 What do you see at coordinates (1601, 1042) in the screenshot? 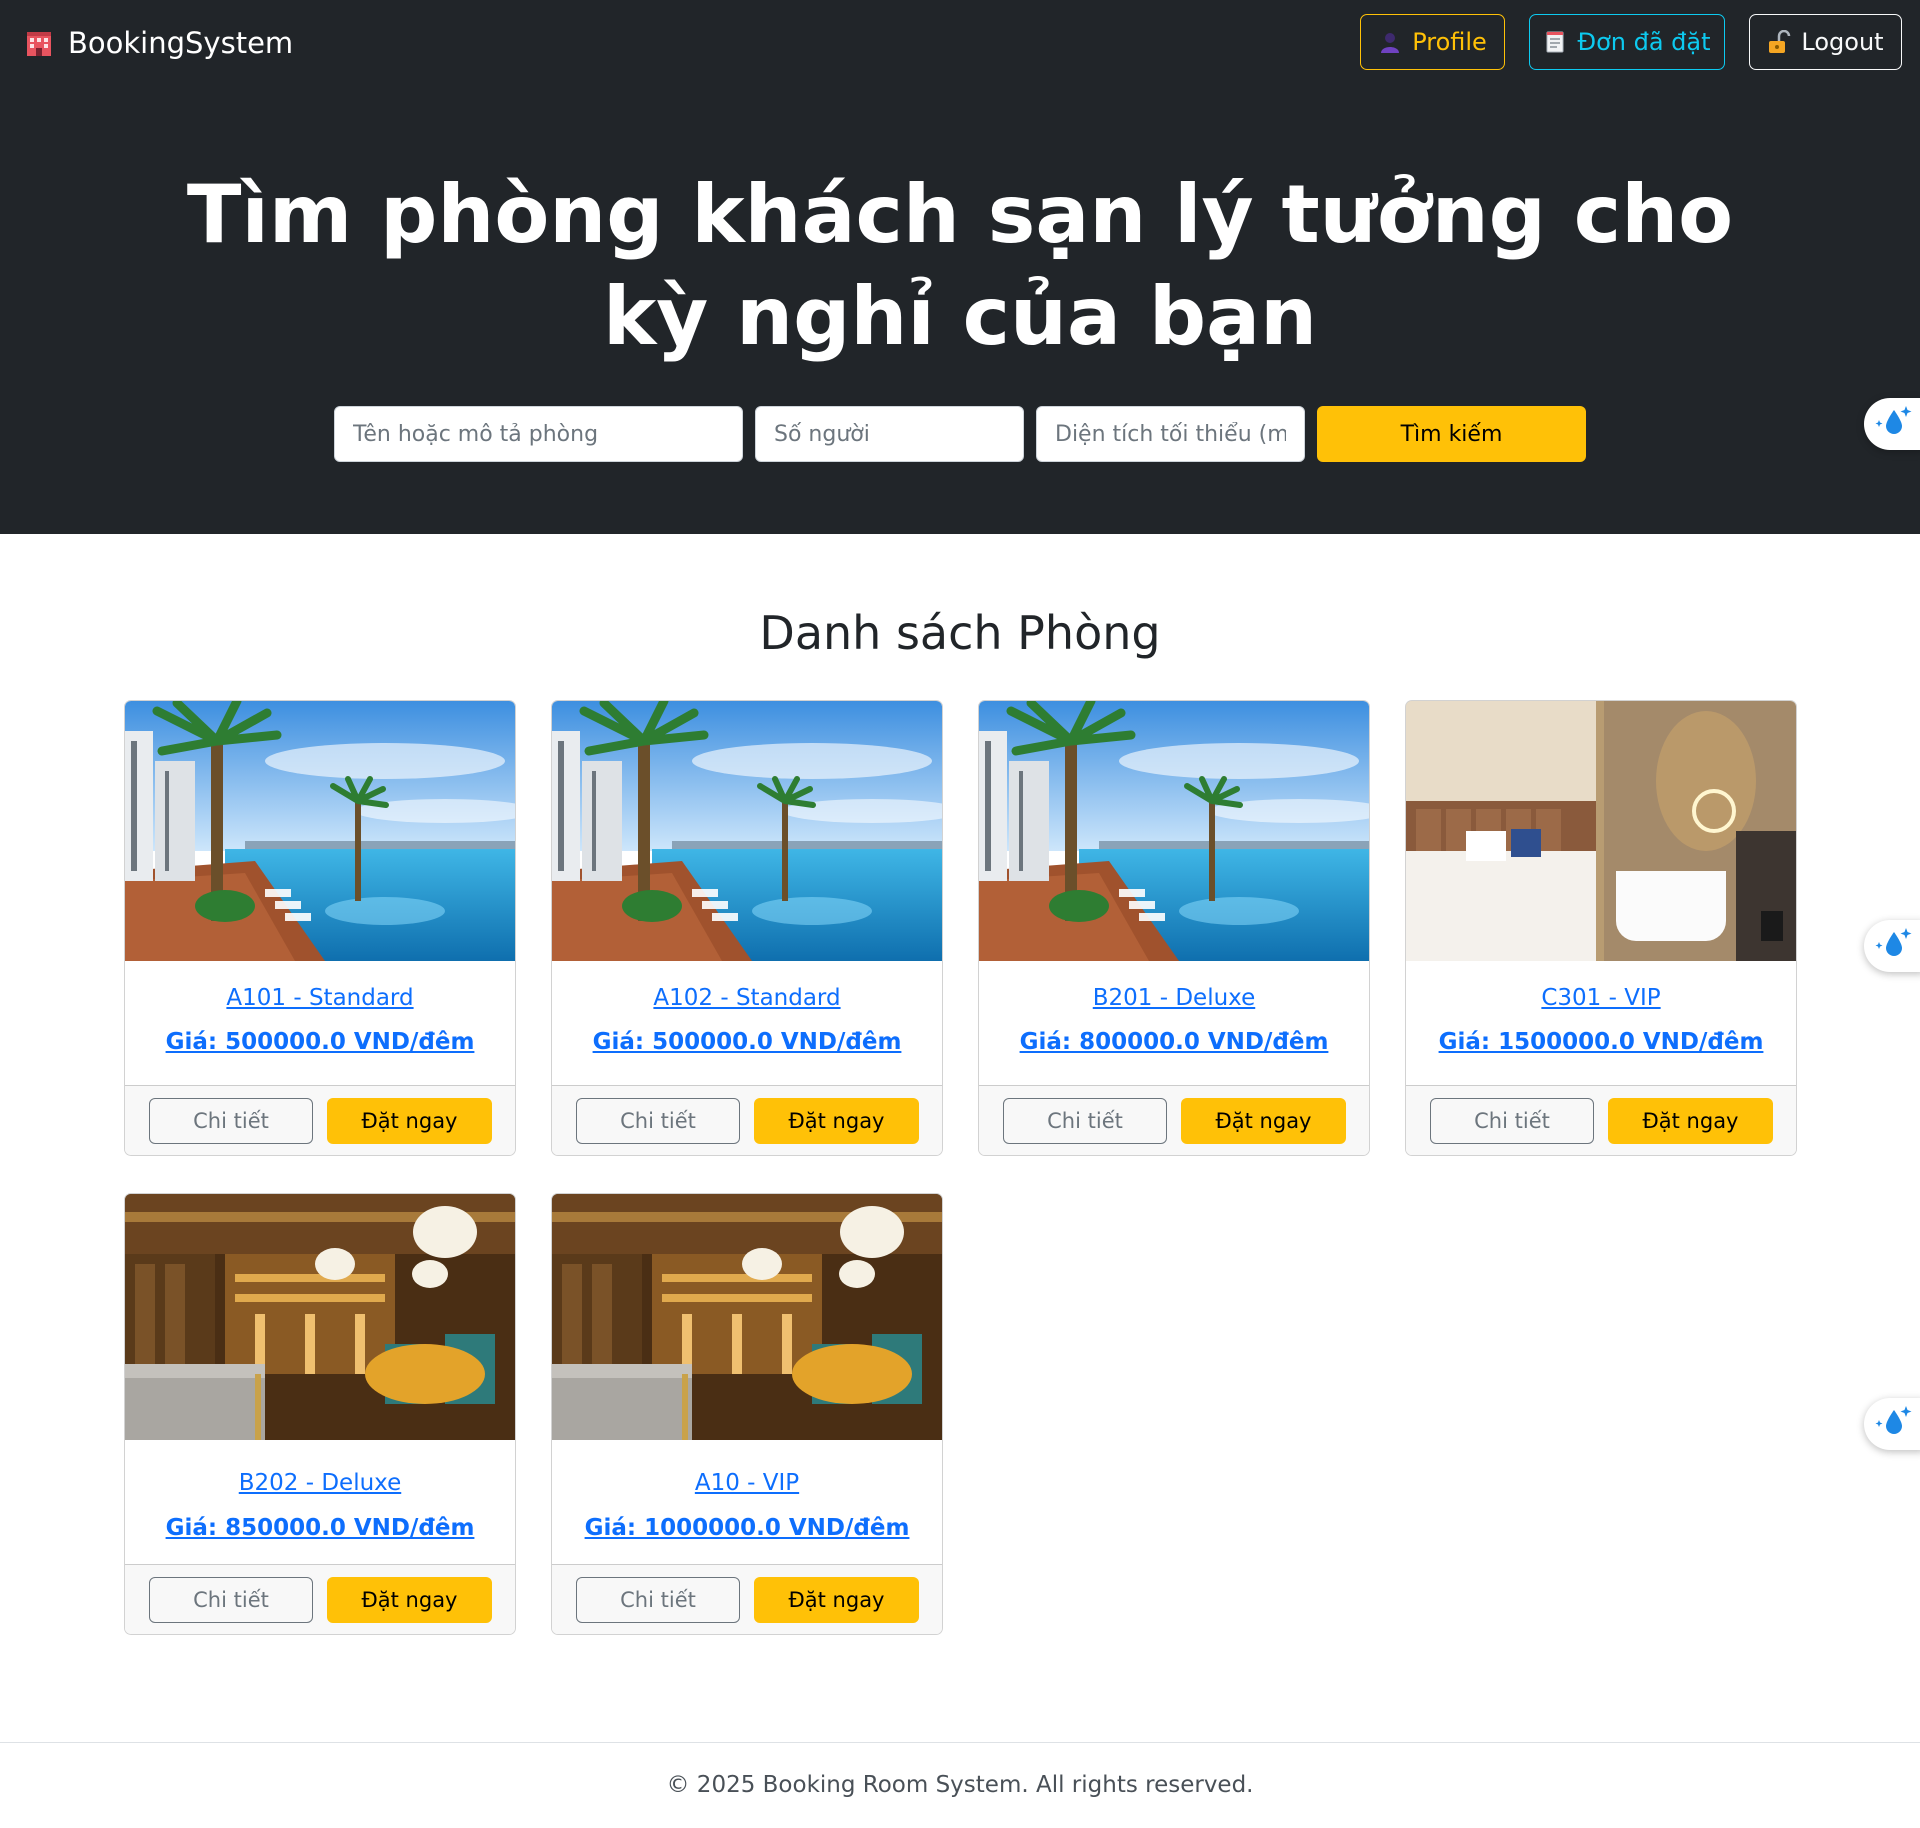
I see `room-price-link: Giá: 1500000.0 VND/đêm` at bounding box center [1601, 1042].